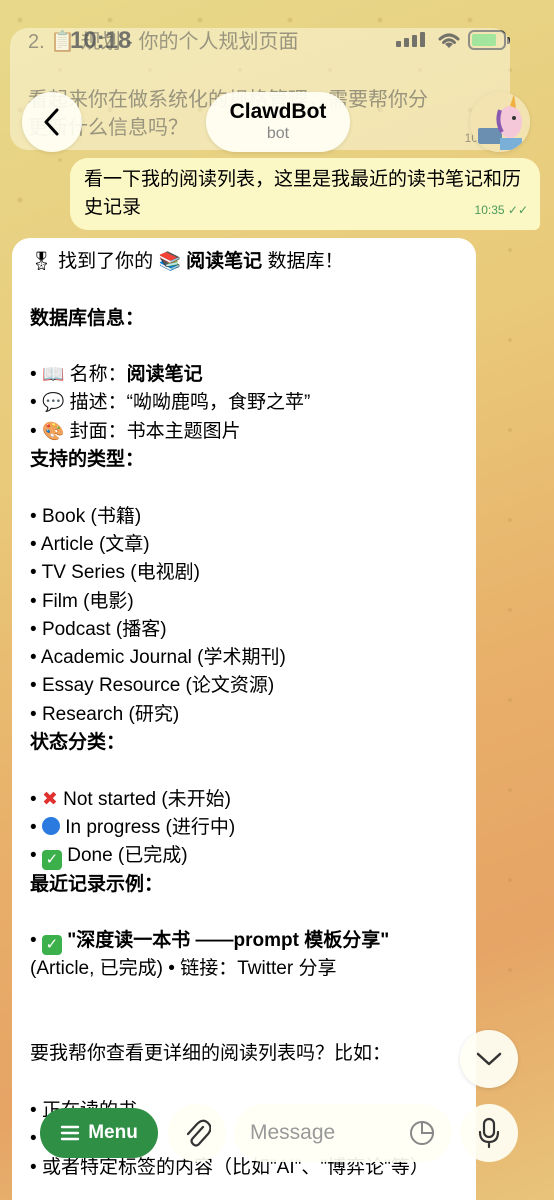 This screenshot has height=1200, width=554. I want to click on chevron-down-icon, so click(489, 1059).